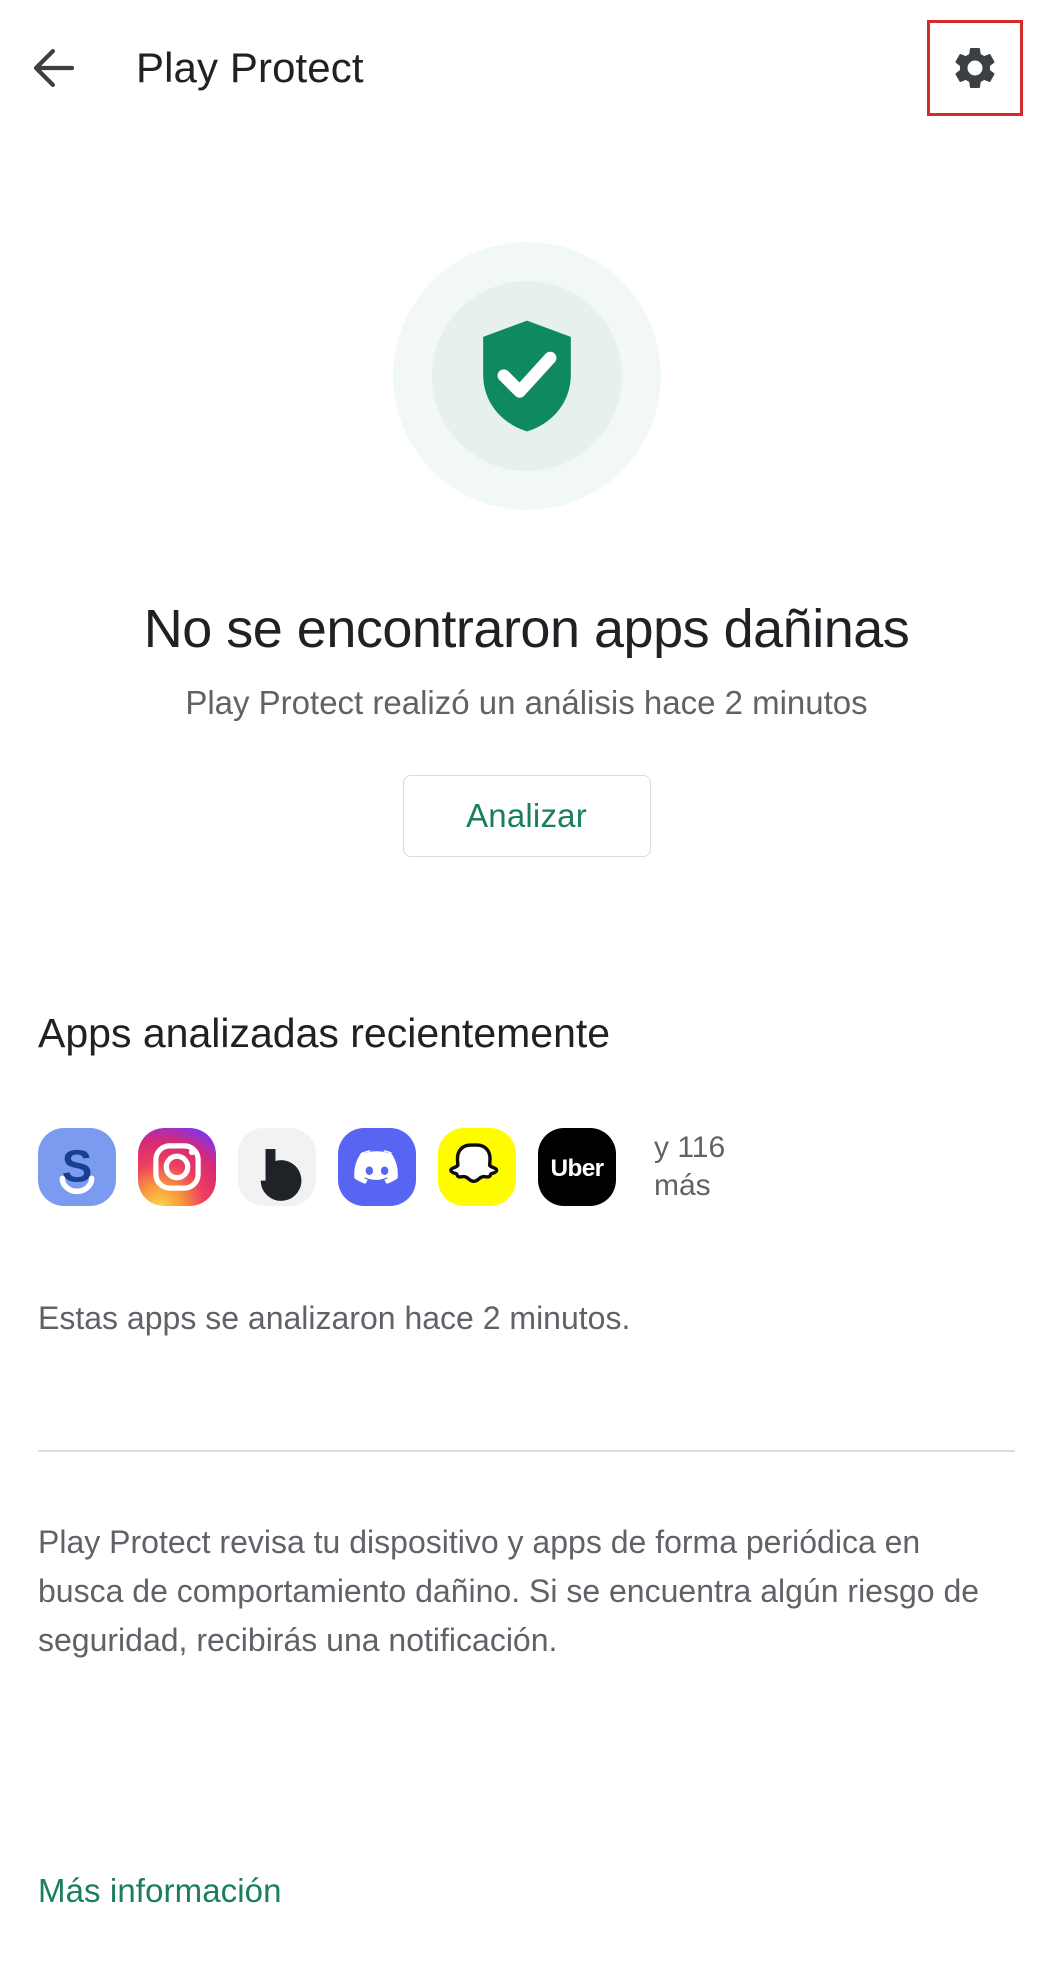 This screenshot has height=1981, width=1053. Describe the element at coordinates (334, 1318) in the screenshot. I see `scanned-time-note: Estas apps se analizaron hace 2 minutos.` at that location.